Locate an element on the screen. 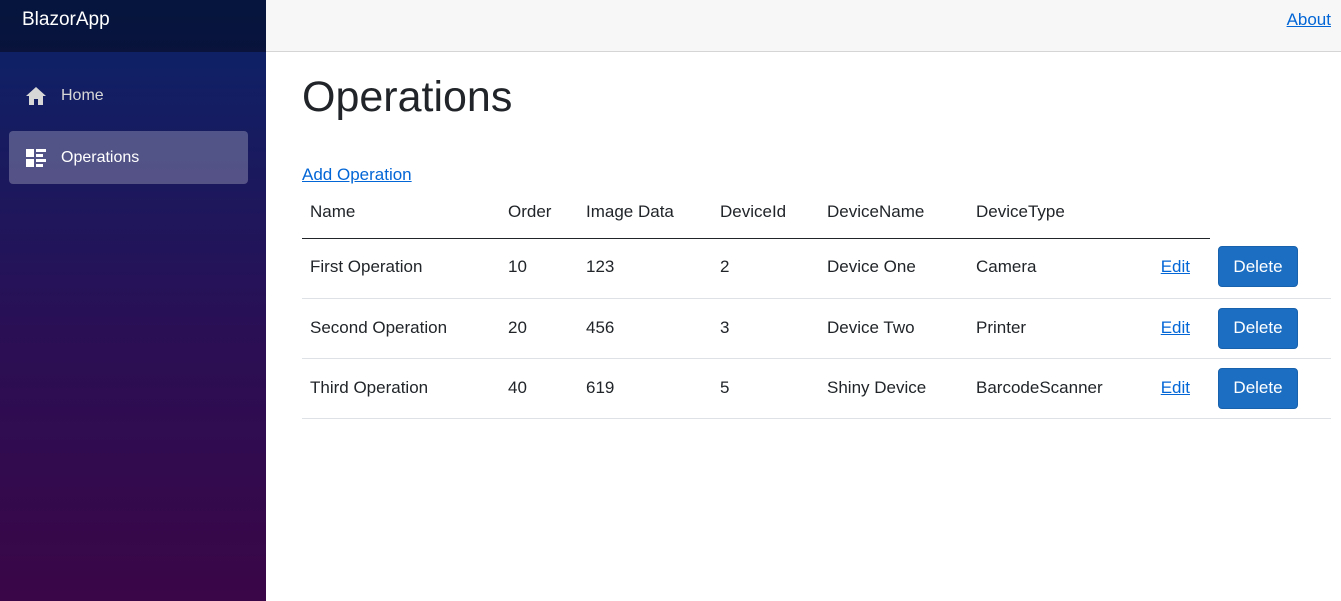  cell-order: 10 is located at coordinates (539, 268).